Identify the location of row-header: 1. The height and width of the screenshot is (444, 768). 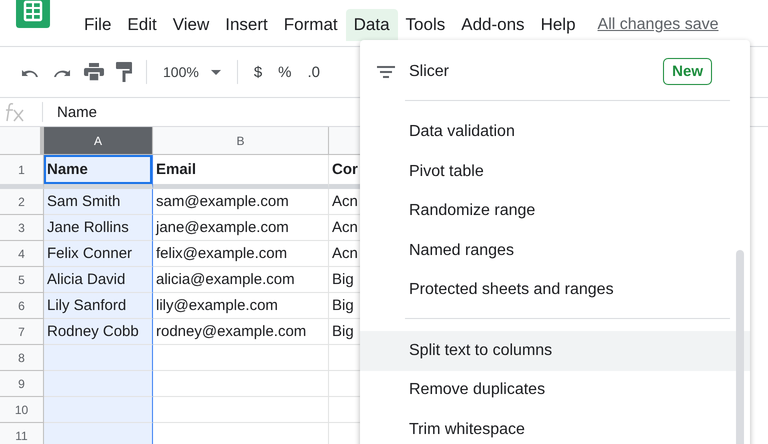
(22, 172).